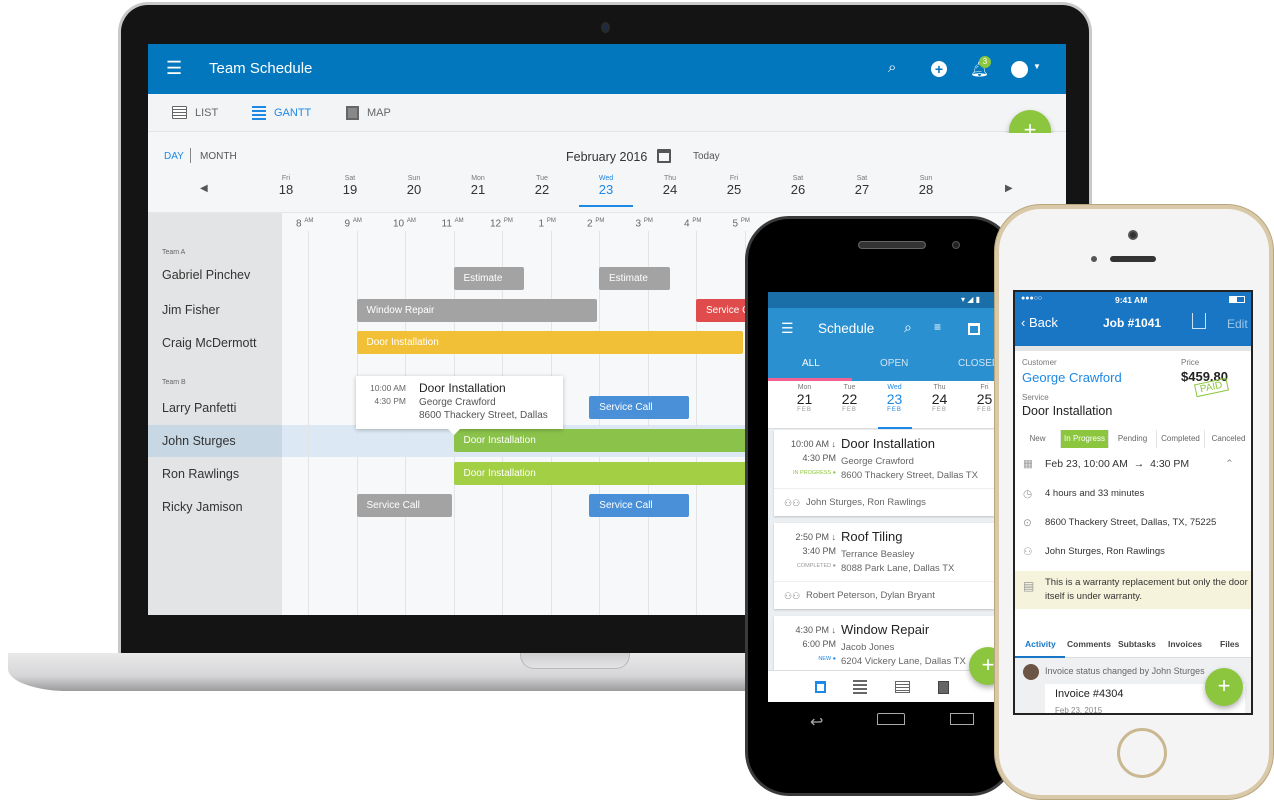  I want to click on day-22: Tue 22 FEB, so click(849, 398).